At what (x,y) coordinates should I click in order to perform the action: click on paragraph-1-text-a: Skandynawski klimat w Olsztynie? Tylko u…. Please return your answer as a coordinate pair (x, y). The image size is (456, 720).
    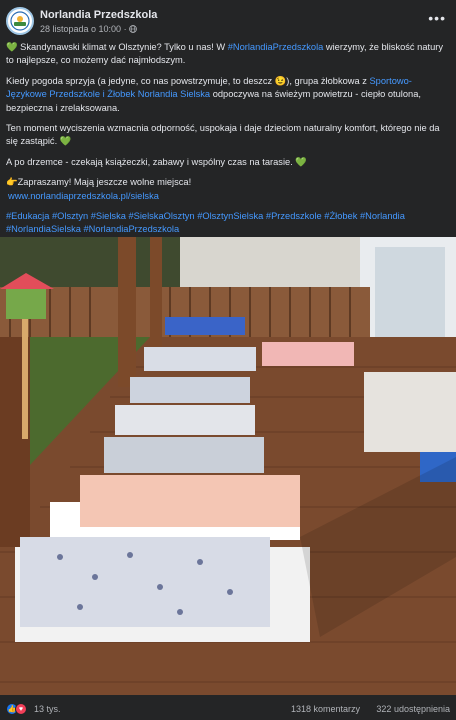
    Looking at the image, I should click on (122, 47).